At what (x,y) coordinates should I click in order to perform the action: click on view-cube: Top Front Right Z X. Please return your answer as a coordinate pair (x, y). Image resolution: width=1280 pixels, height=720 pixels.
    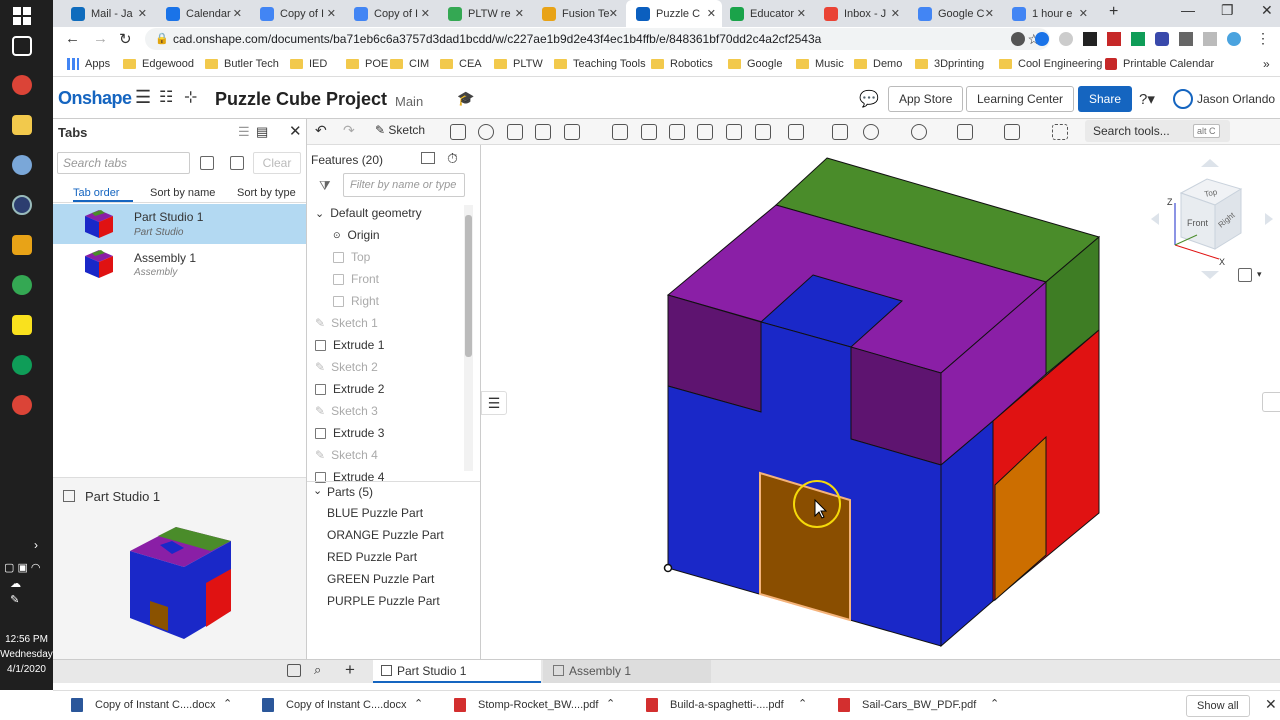
    Looking at the image, I should click on (1210, 218).